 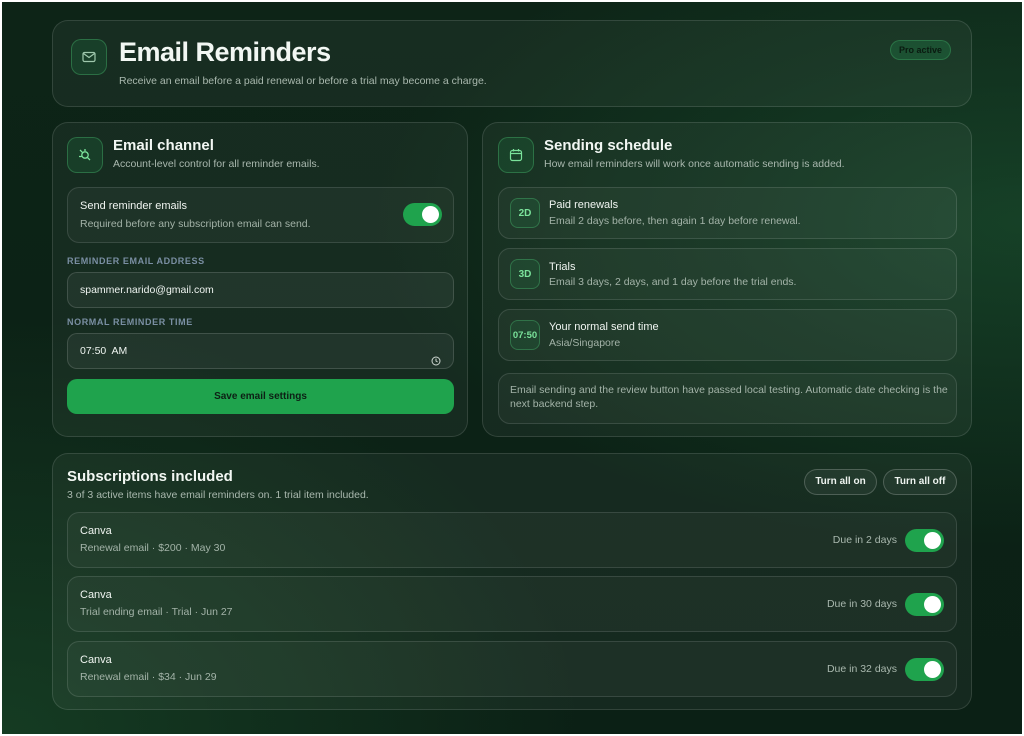 What do you see at coordinates (525, 335) in the screenshot?
I see `schedule-badge: 07:50` at bounding box center [525, 335].